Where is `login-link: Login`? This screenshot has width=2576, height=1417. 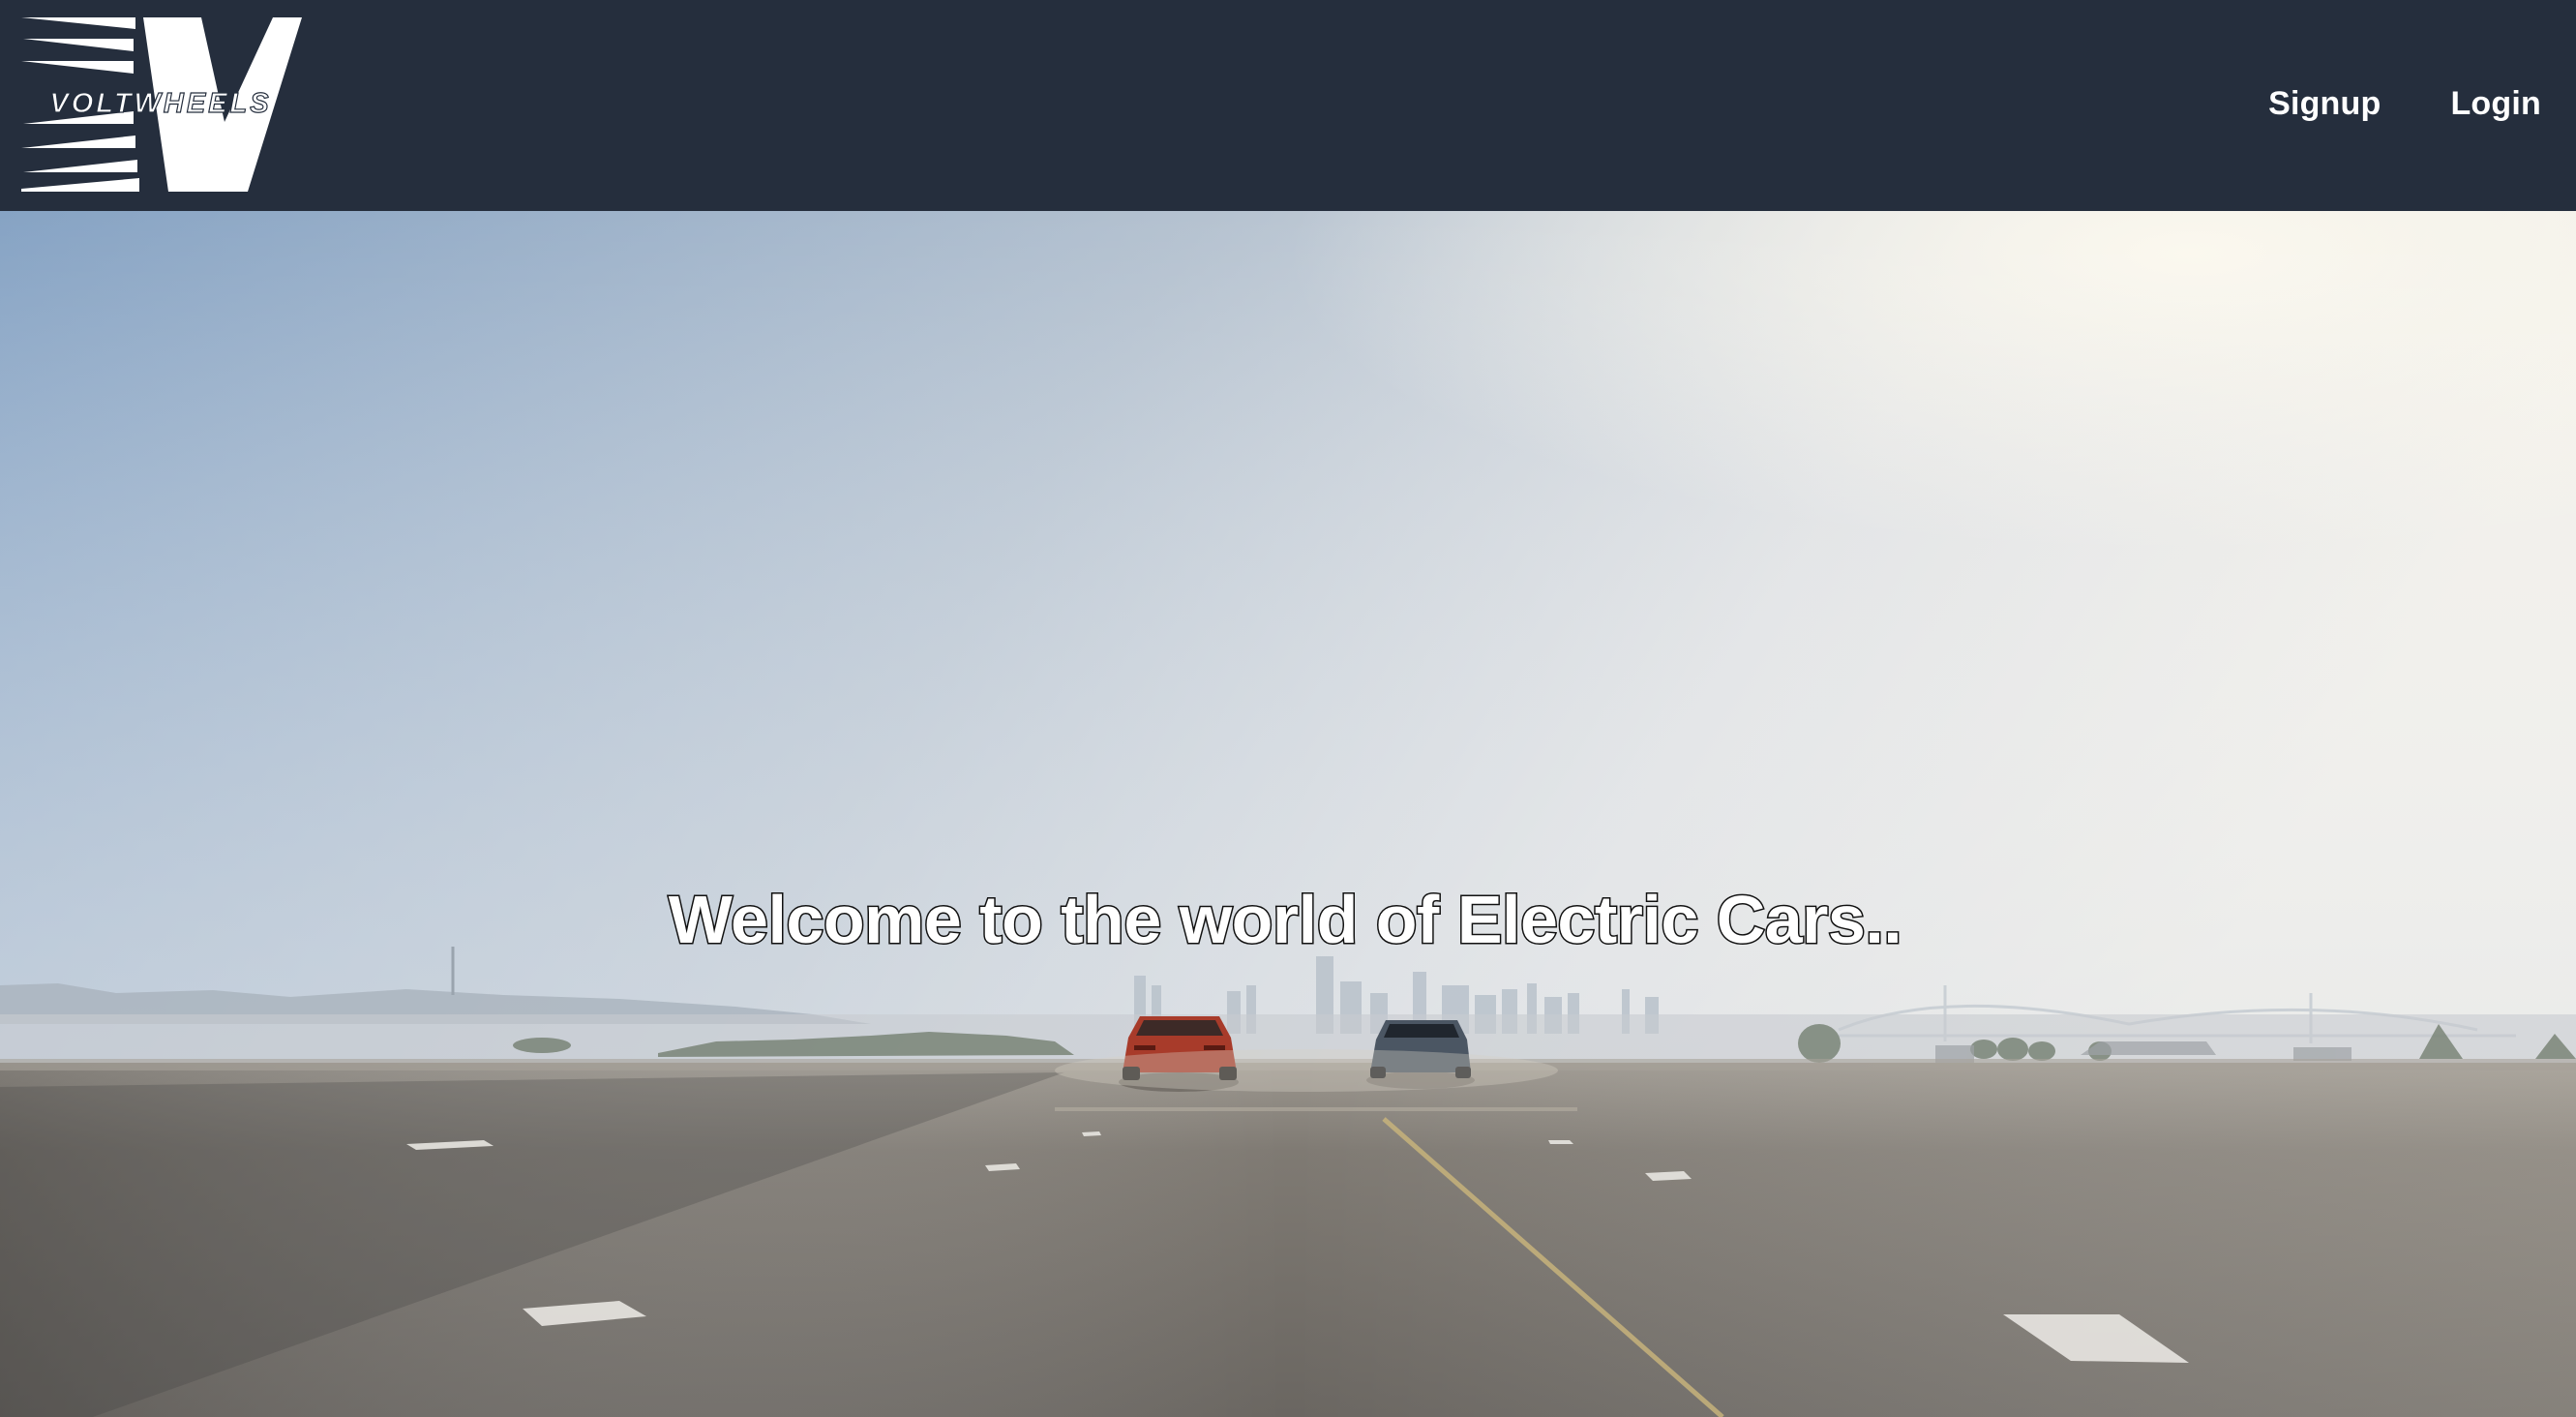
login-link: Login is located at coordinates (2495, 104).